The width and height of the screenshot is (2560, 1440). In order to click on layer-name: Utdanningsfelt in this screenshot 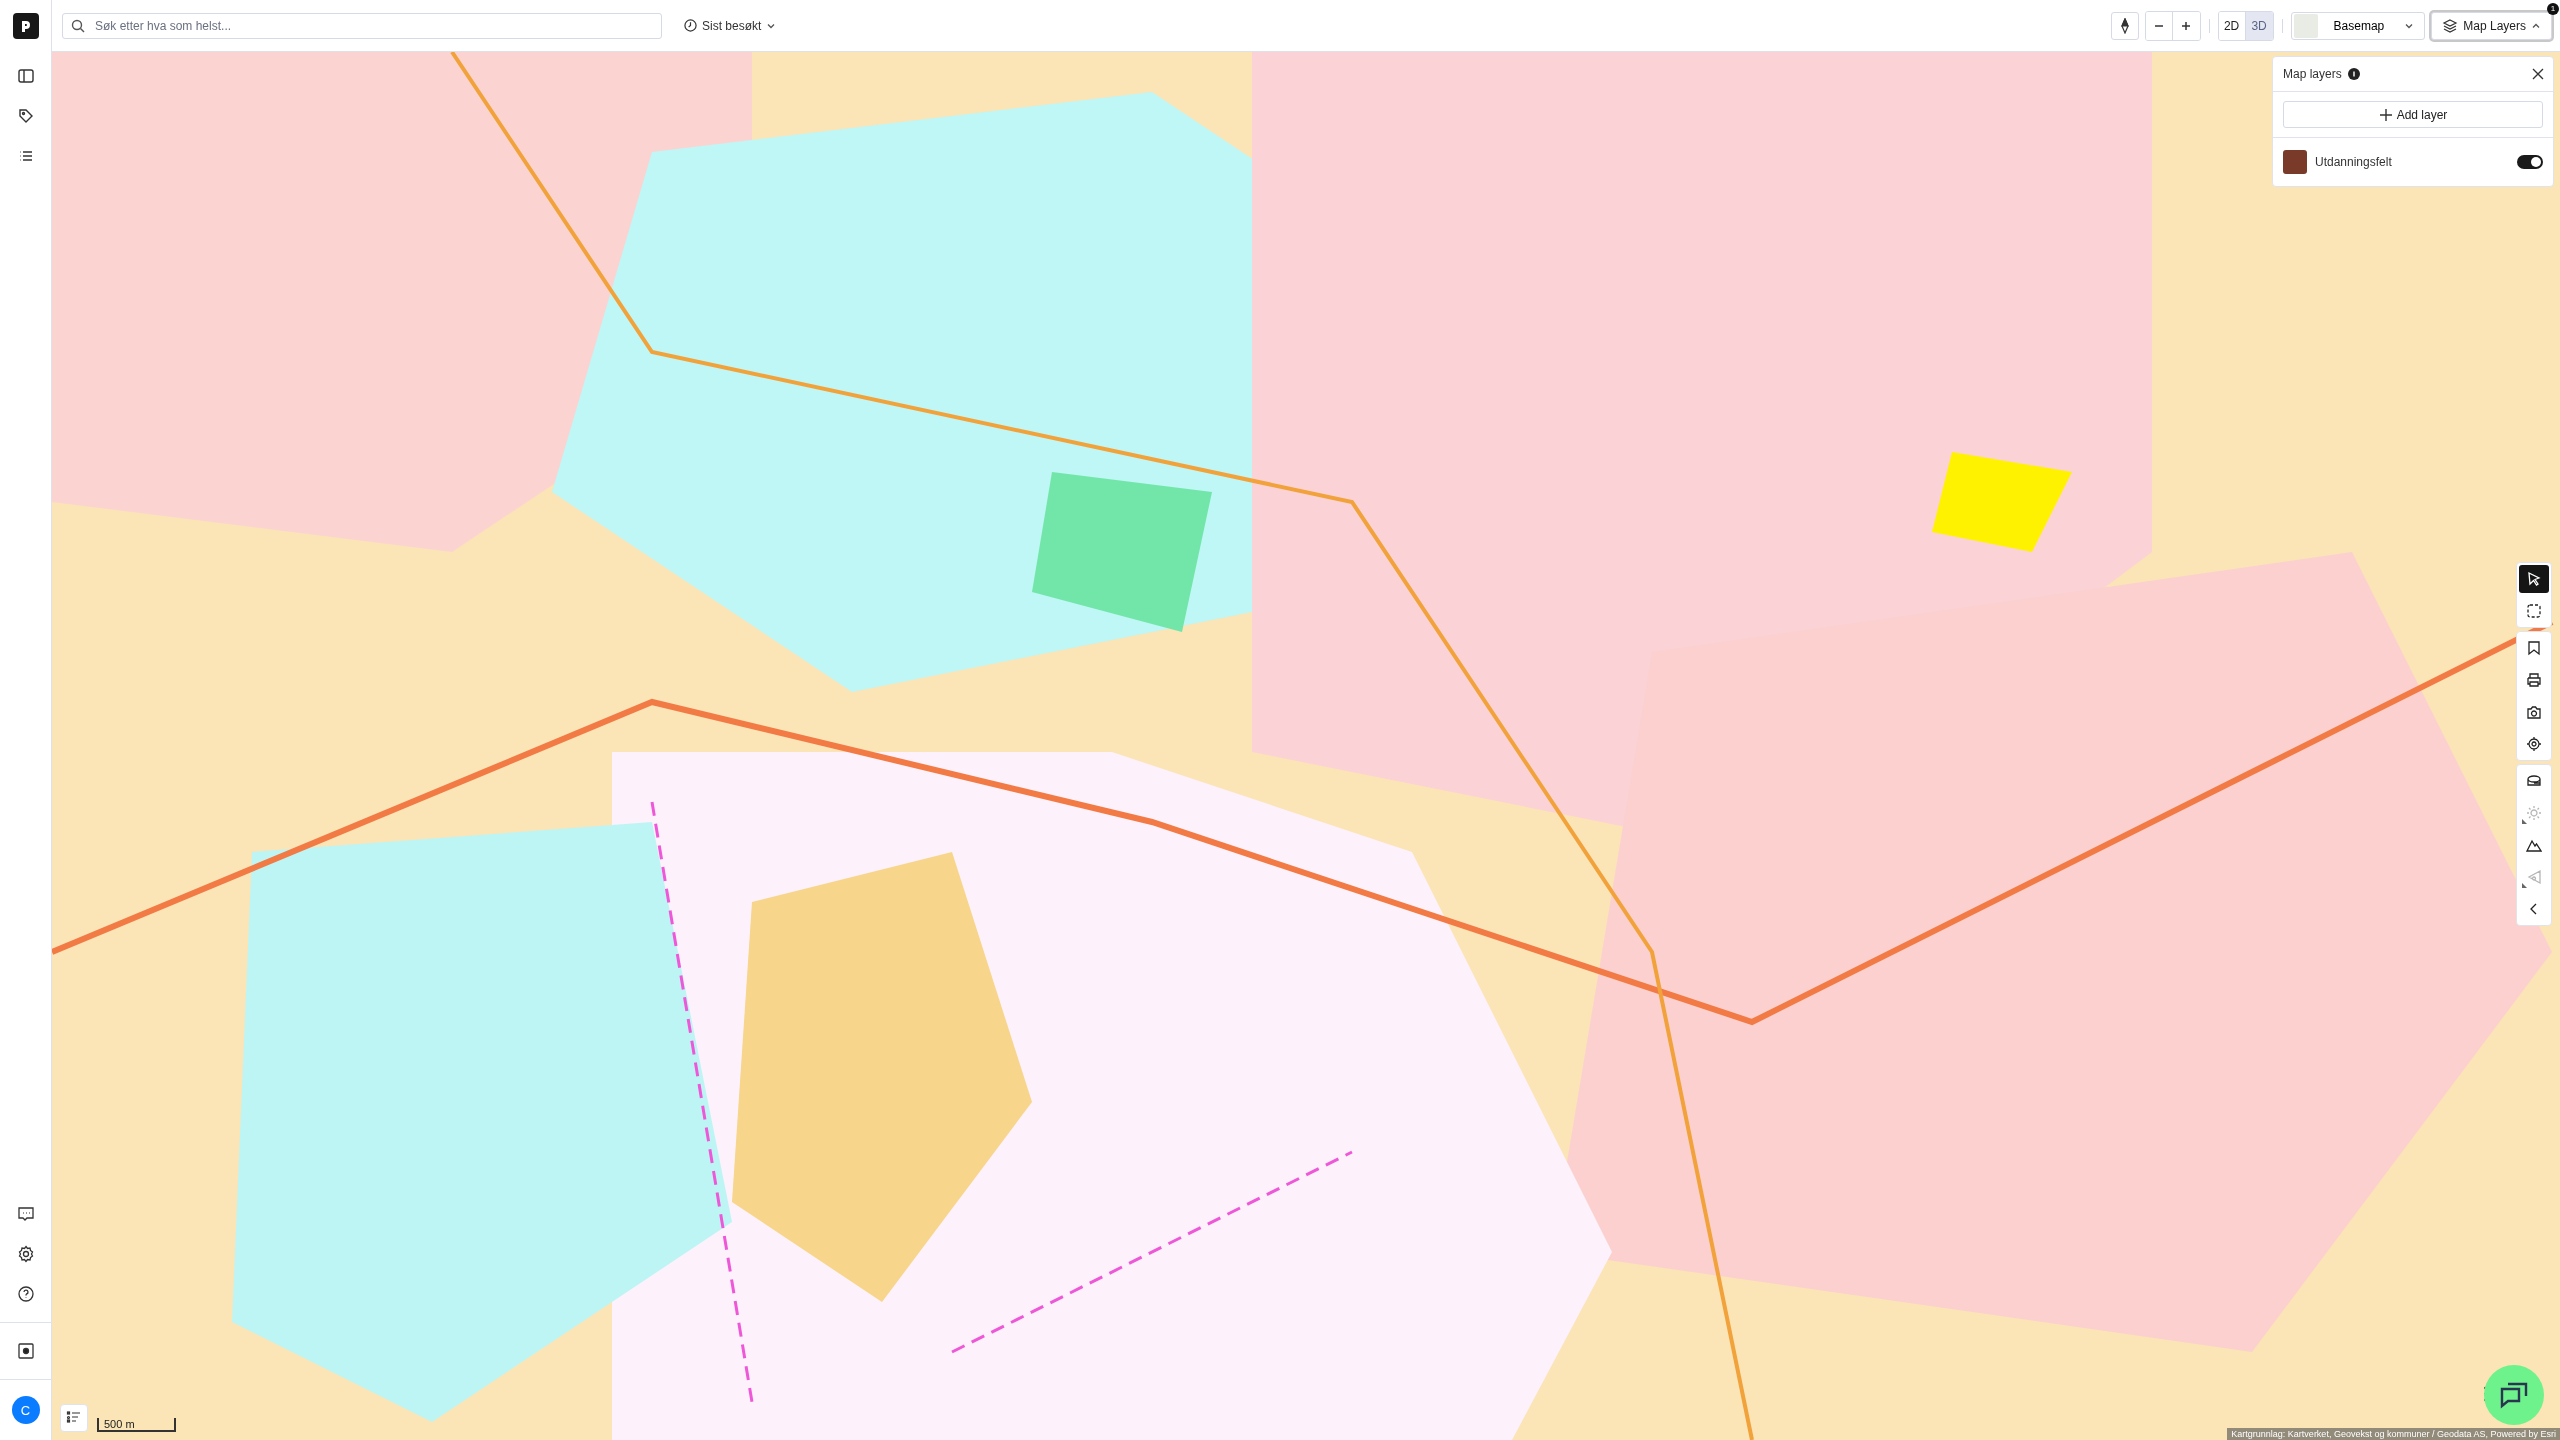, I will do `click(2353, 162)`.